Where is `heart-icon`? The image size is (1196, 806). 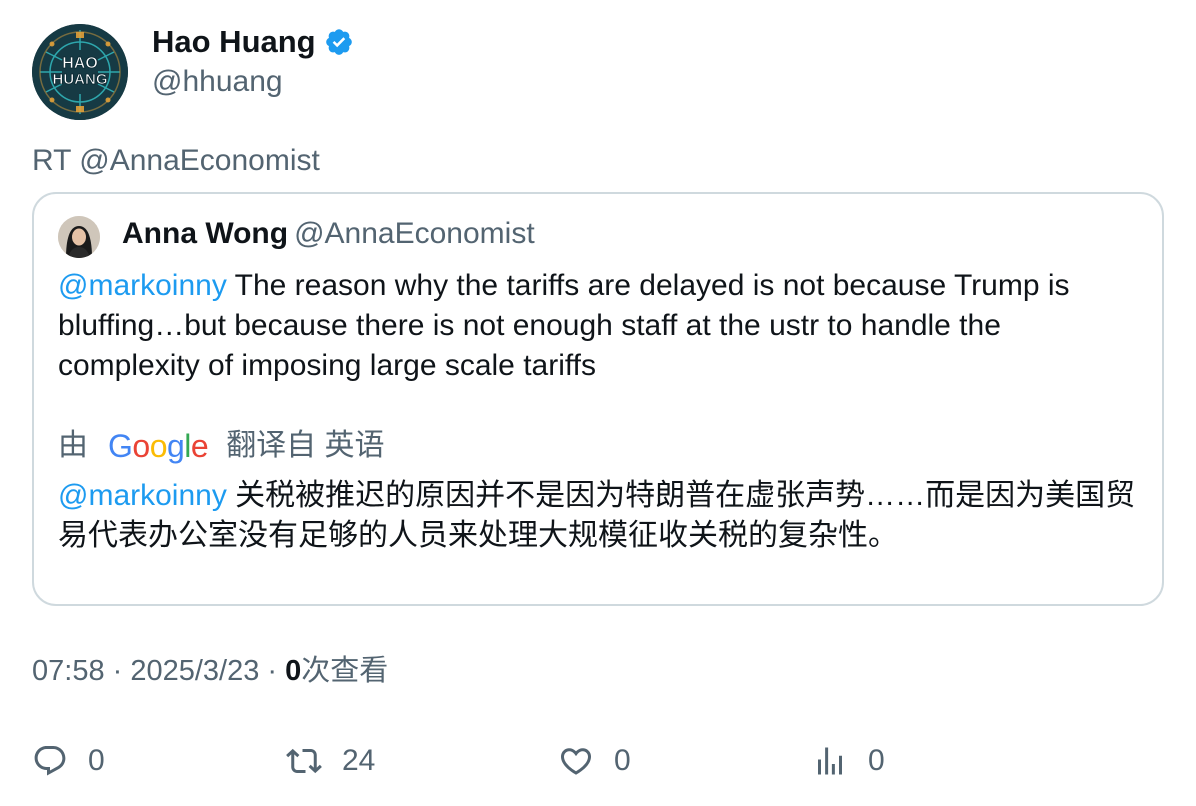 heart-icon is located at coordinates (576, 761).